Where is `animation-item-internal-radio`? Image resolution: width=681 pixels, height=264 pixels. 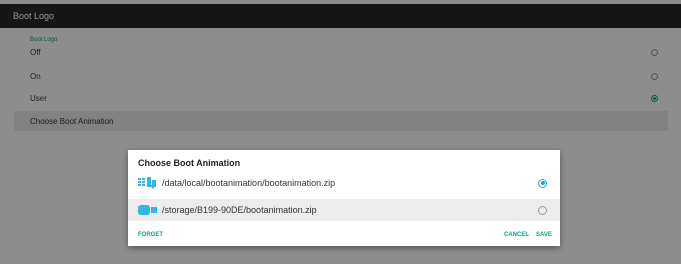
animation-item-internal-radio is located at coordinates (542, 183).